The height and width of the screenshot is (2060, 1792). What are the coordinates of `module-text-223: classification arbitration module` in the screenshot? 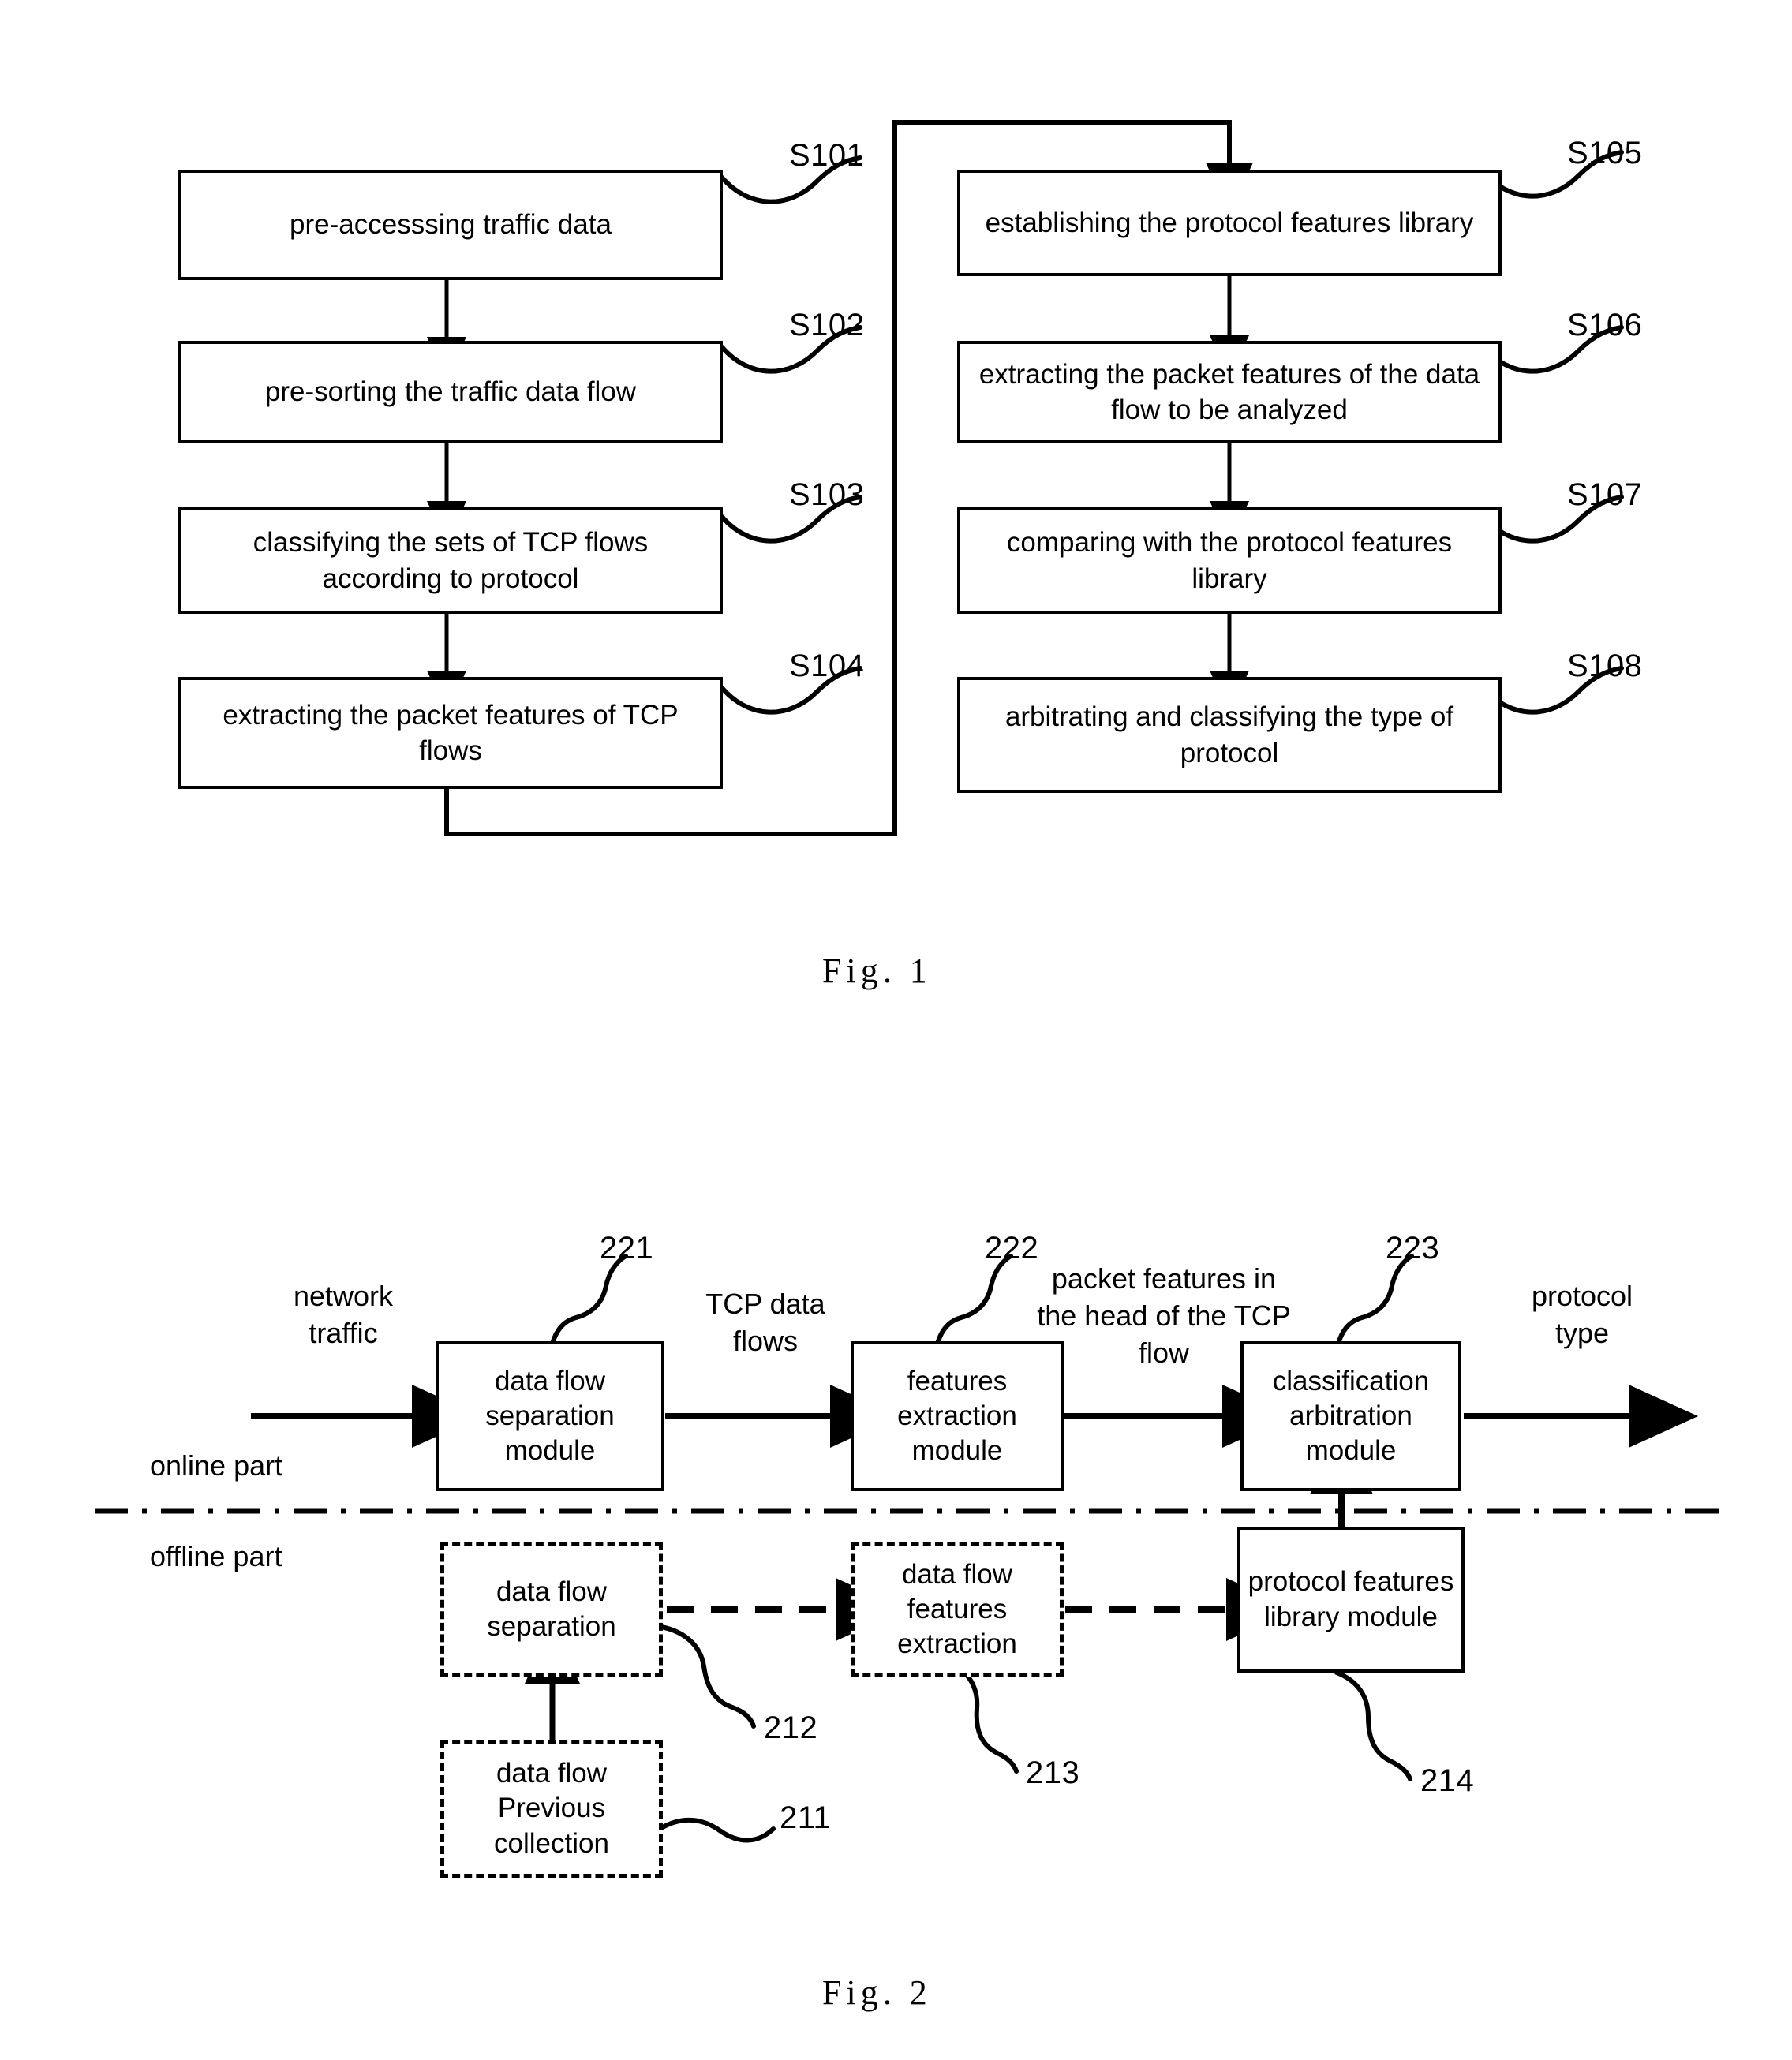 It's located at (1351, 1416).